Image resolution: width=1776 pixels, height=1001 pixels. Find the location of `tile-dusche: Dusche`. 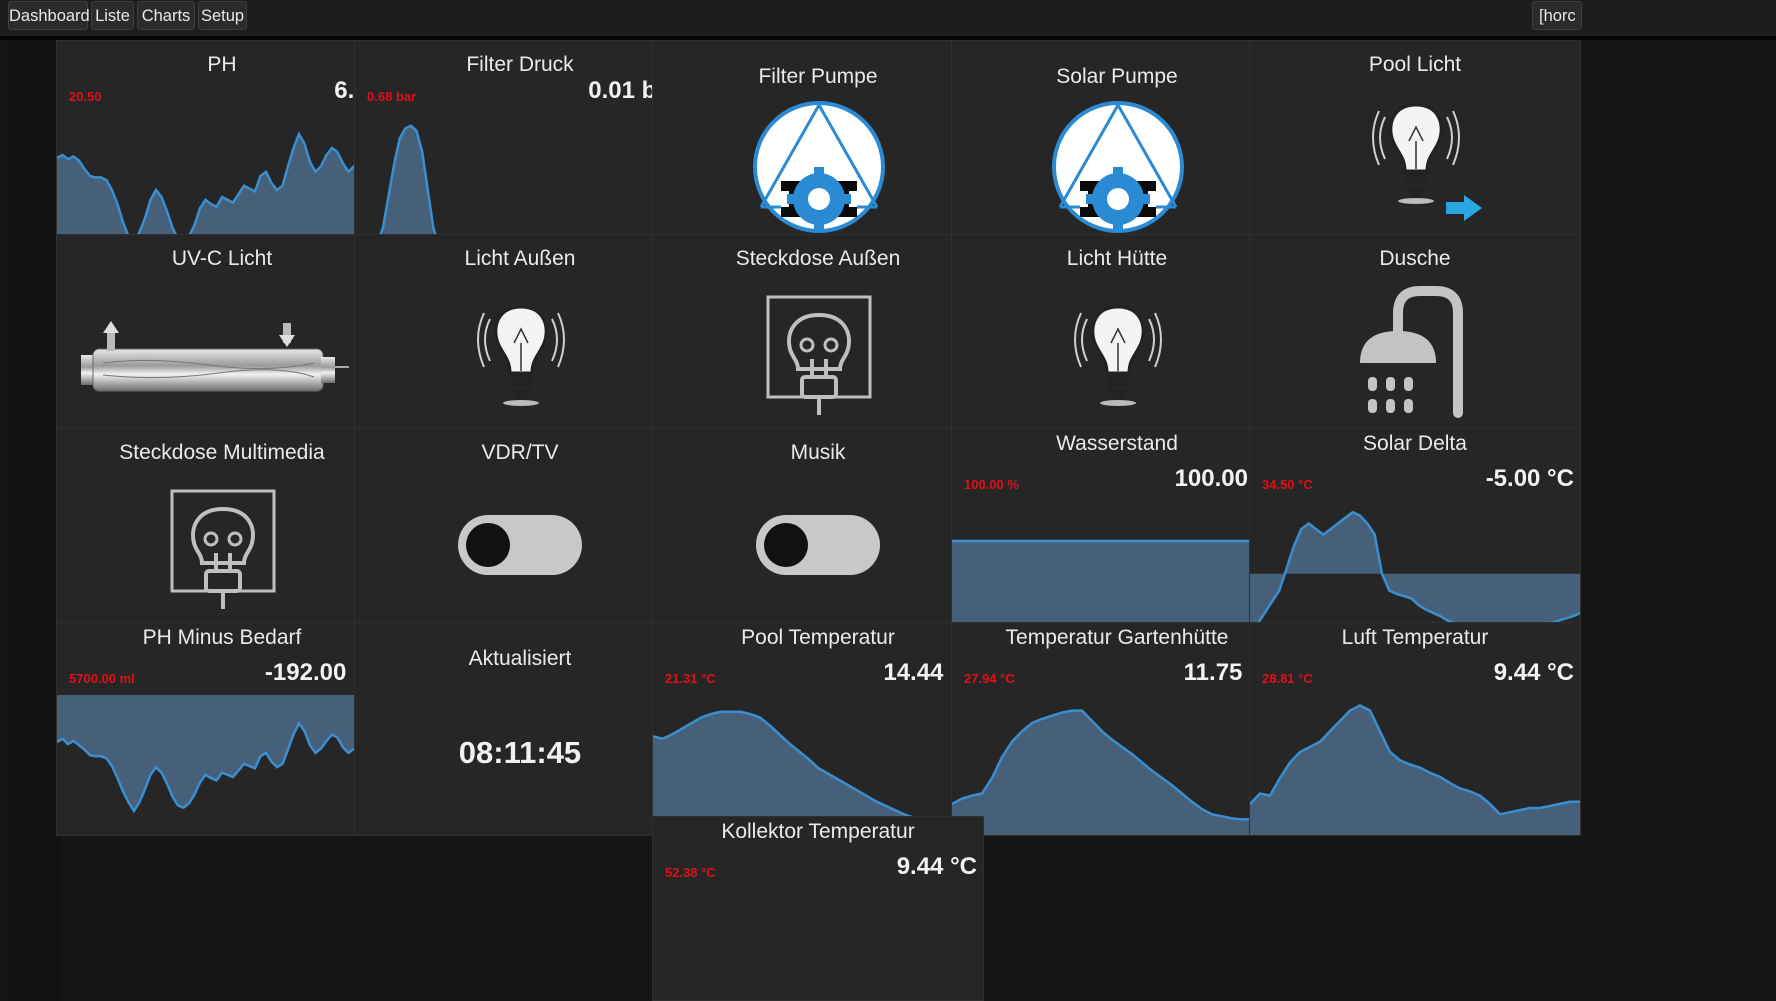

tile-dusche: Dusche is located at coordinates (1415, 341).